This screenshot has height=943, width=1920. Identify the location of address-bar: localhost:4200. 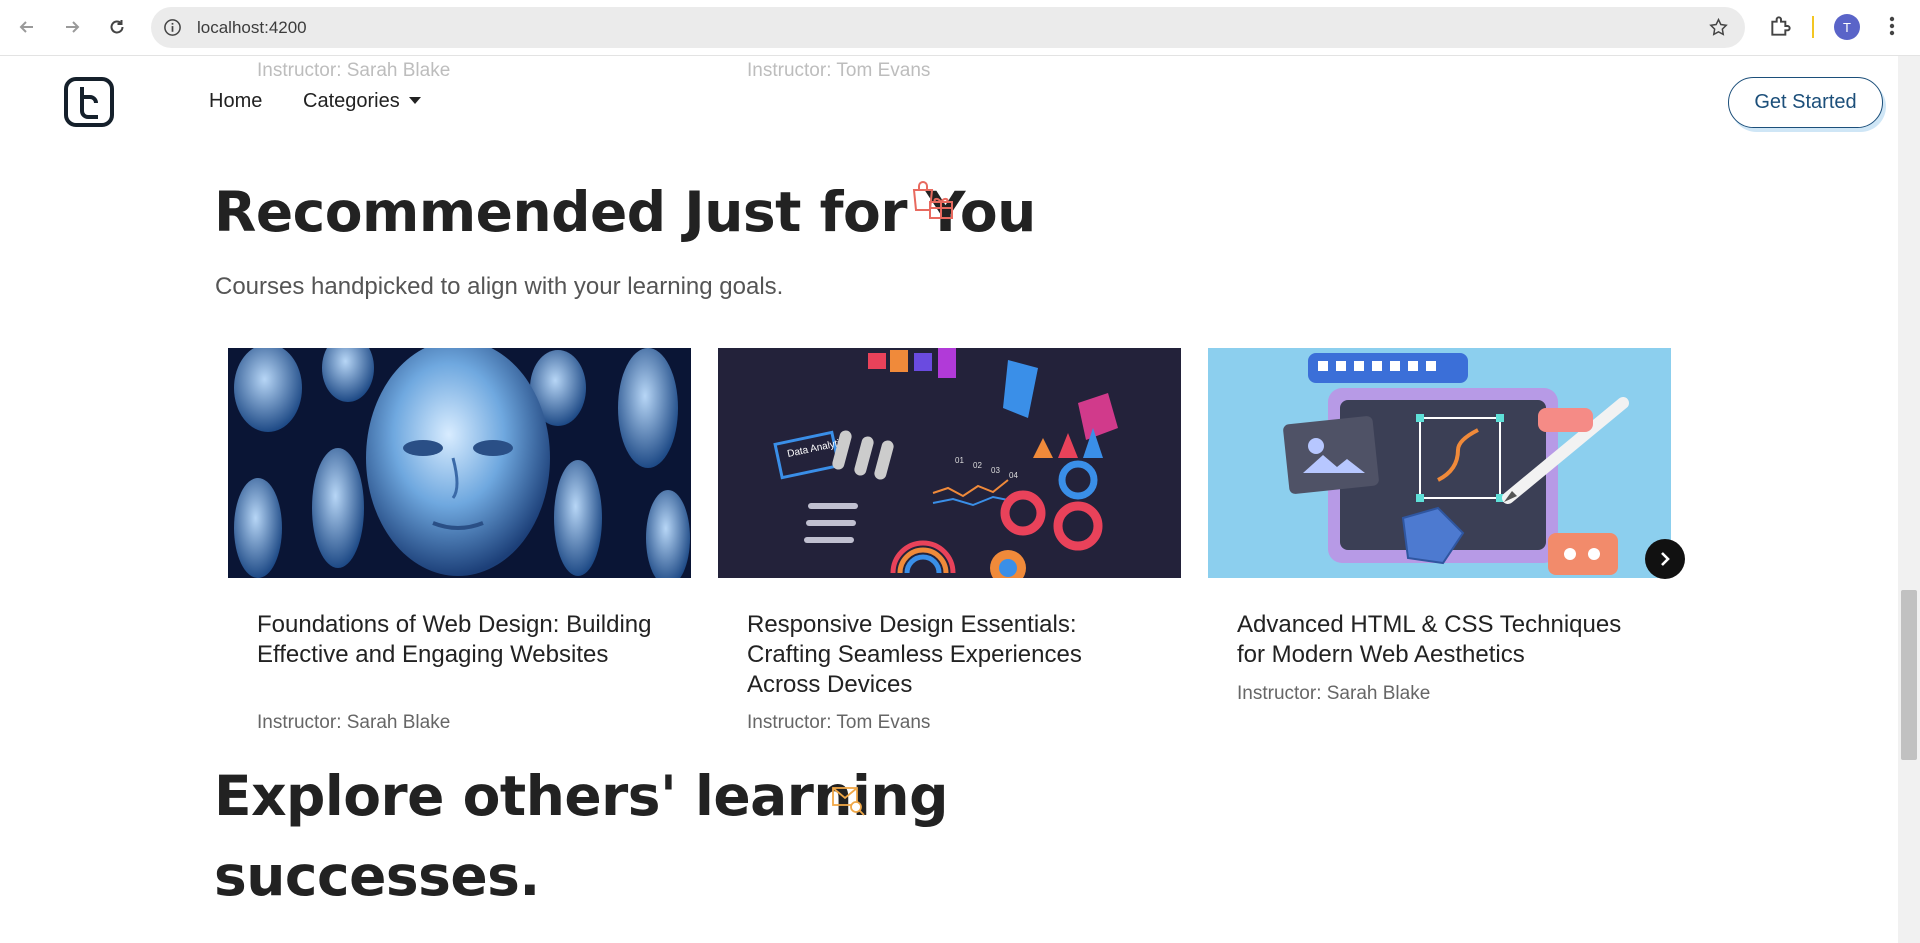
(948, 27).